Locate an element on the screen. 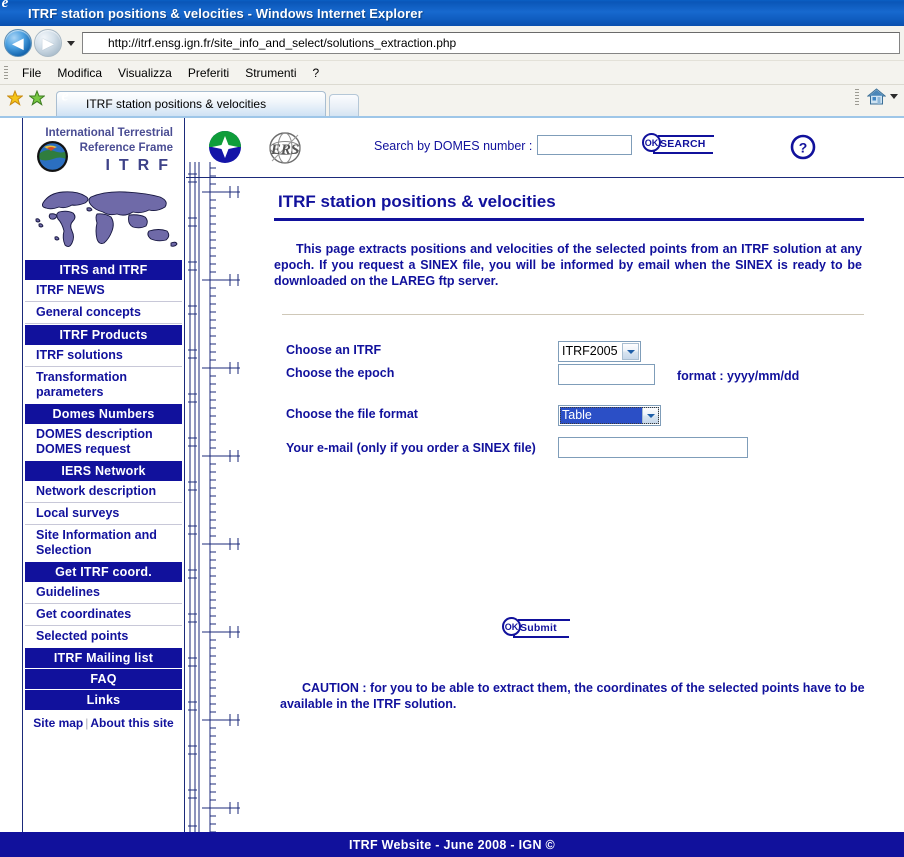 The height and width of the screenshot is (857, 904). search-button-label: SEARCH is located at coordinates (683, 144).